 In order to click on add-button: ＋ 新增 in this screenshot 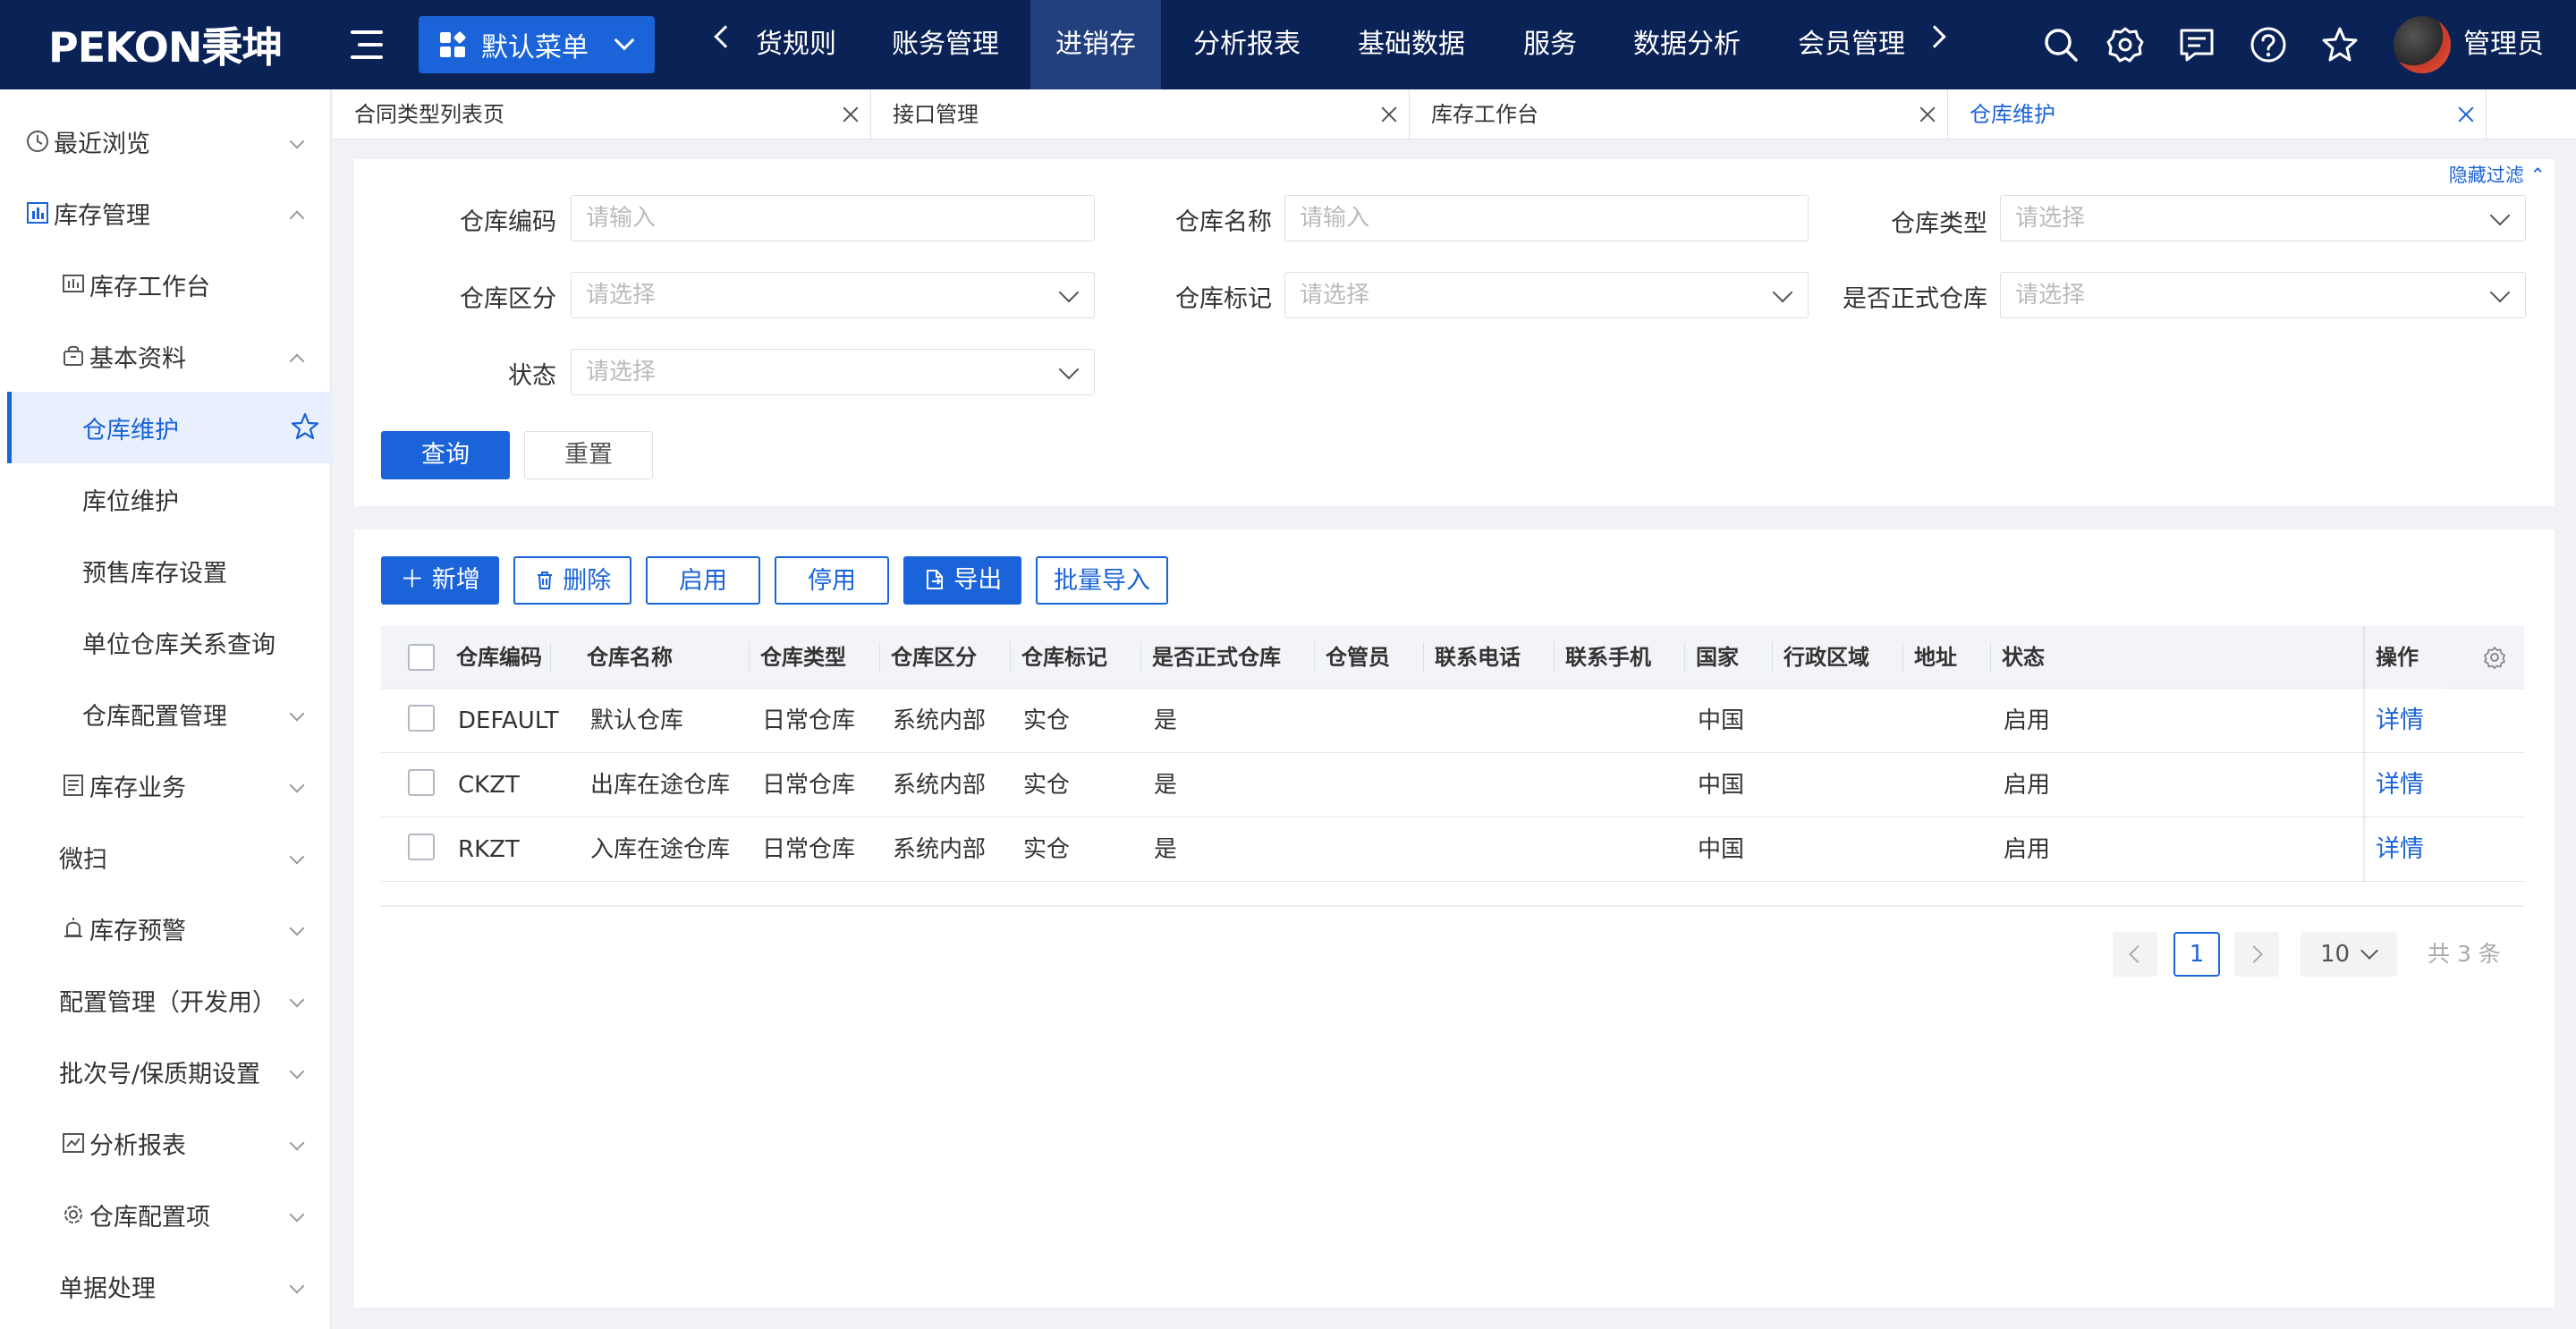, I will do `click(440, 580)`.